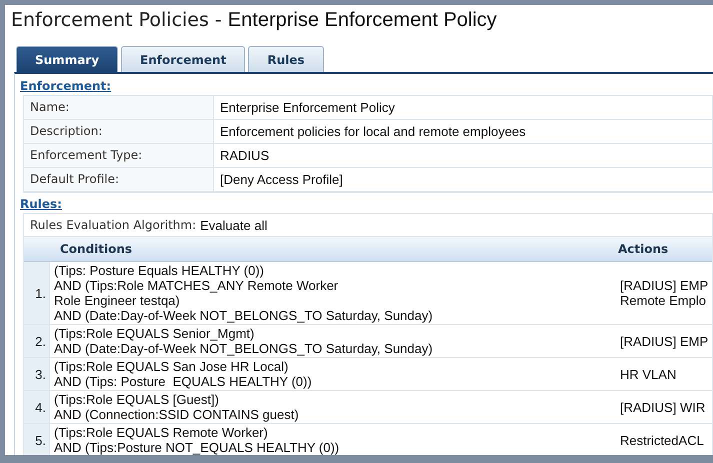 The height and width of the screenshot is (463, 713). I want to click on section-heading: Enforcement:, so click(66, 86).